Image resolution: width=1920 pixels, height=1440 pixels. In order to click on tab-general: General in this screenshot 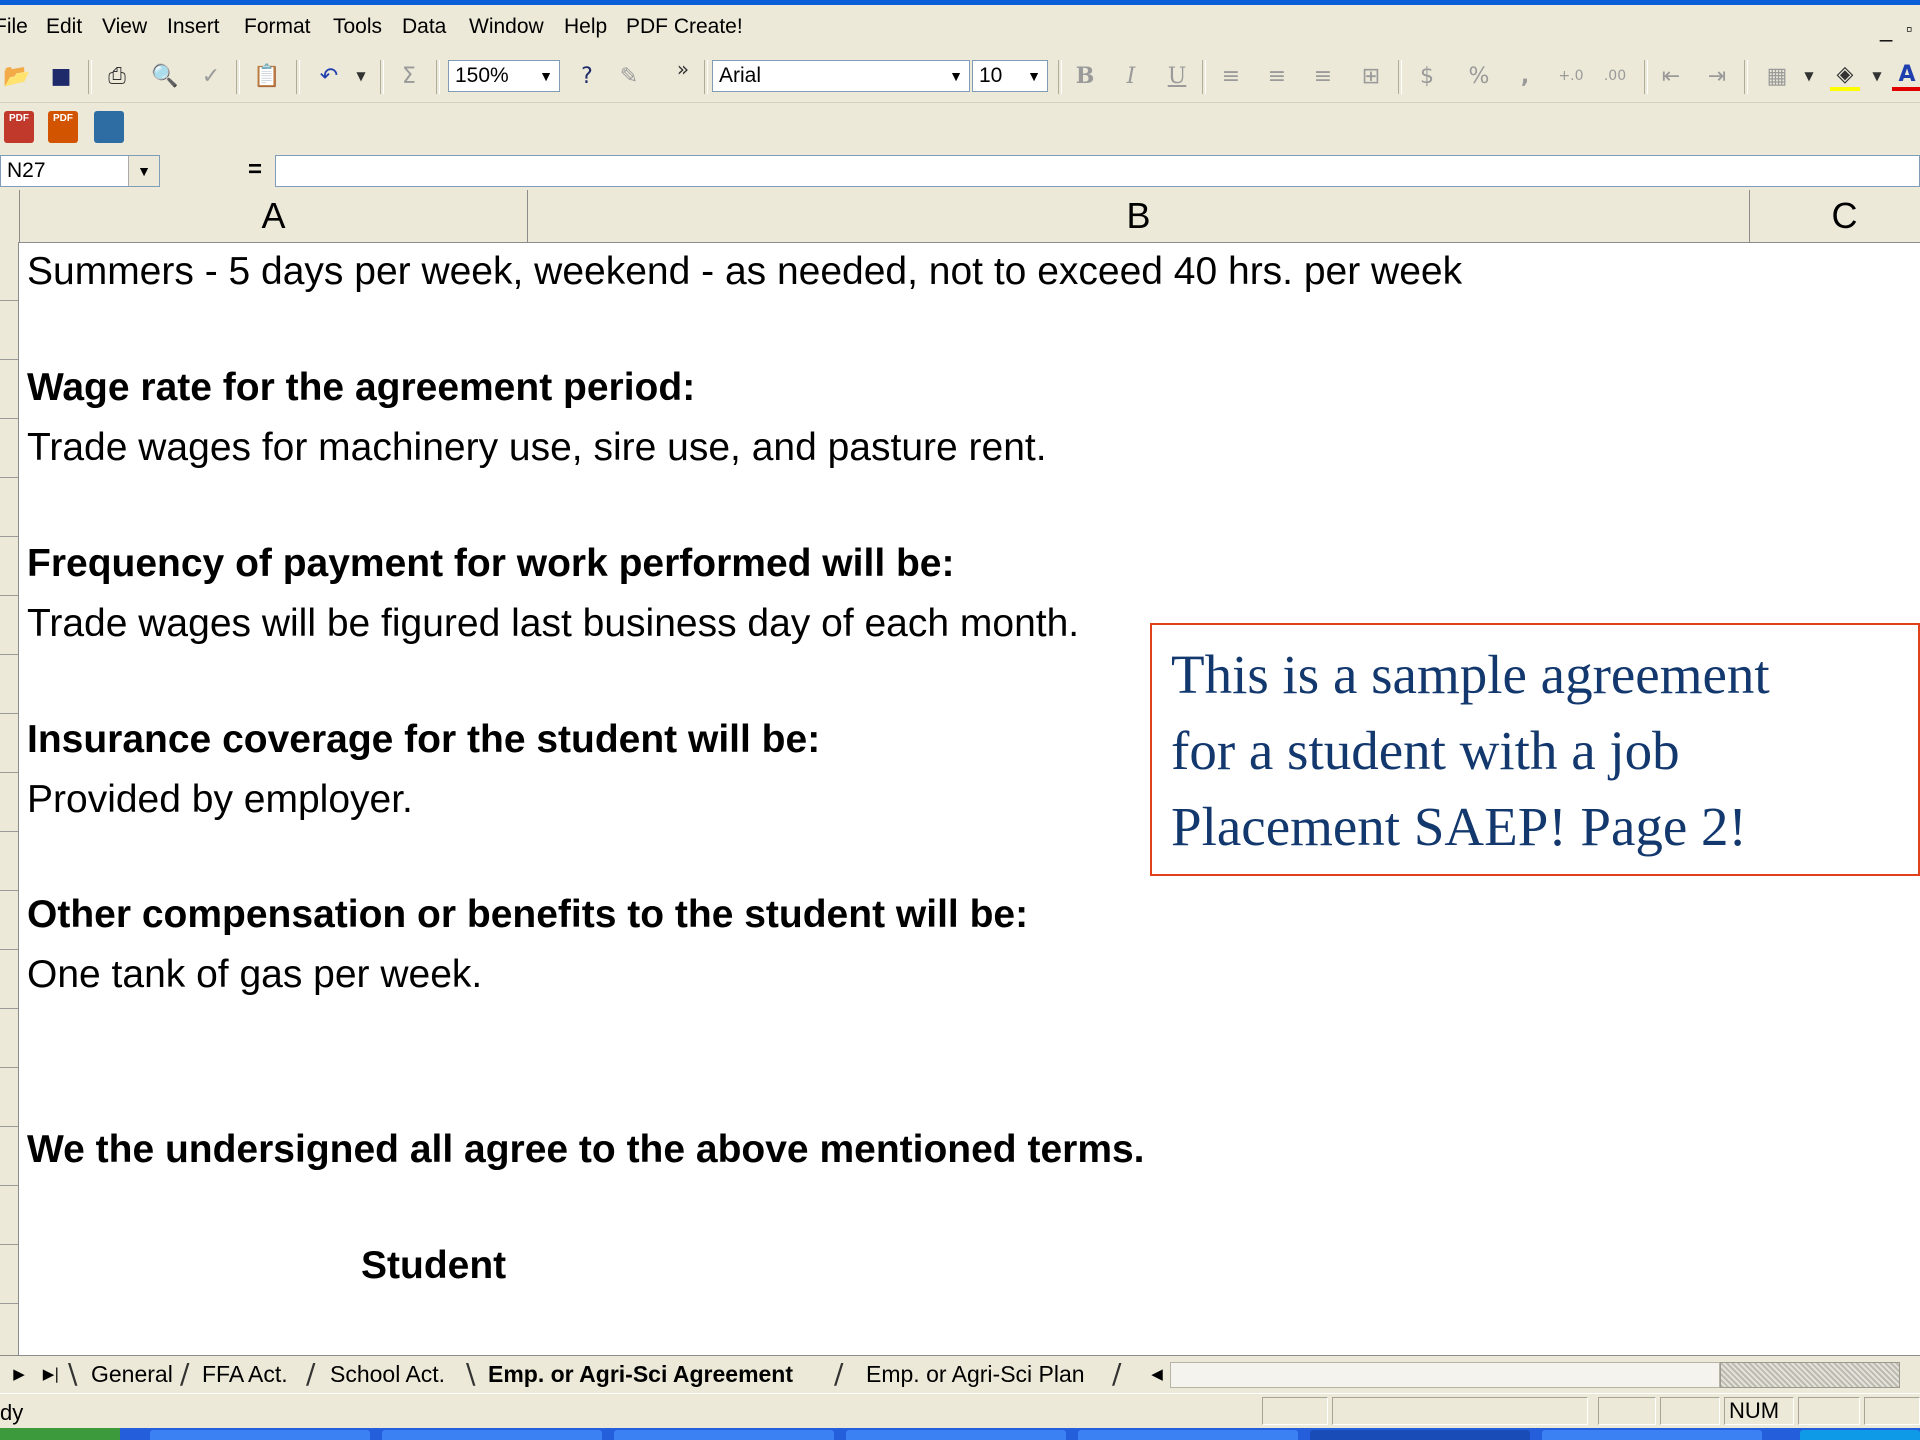, I will do `click(132, 1374)`.